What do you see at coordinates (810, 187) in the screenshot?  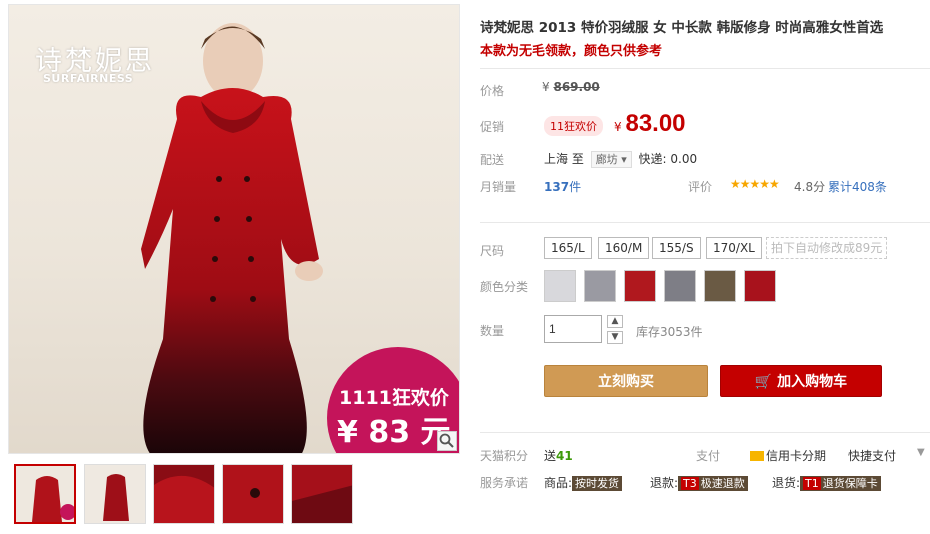 I see `rating-score: 4.8分` at bounding box center [810, 187].